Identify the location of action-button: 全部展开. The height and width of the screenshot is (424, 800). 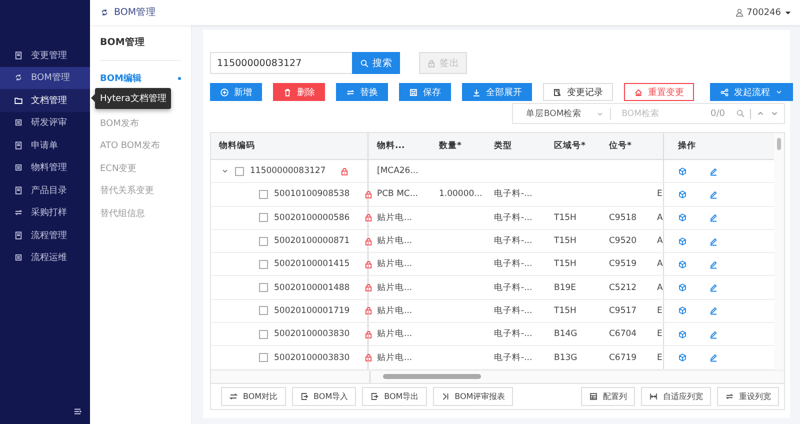
(497, 92).